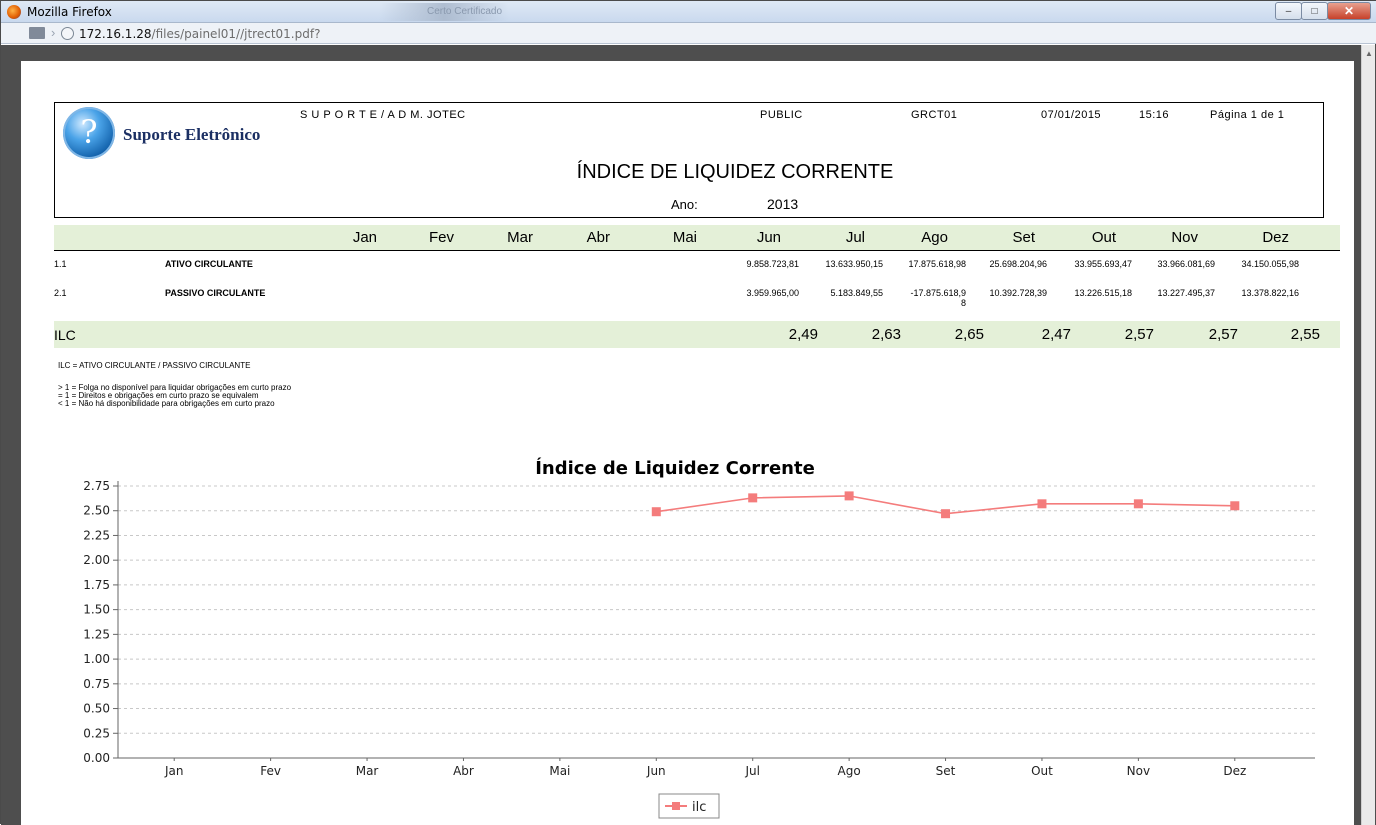 This screenshot has height=825, width=1376. What do you see at coordinates (656, 771) in the screenshot?
I see `x-tick-label: Jun` at bounding box center [656, 771].